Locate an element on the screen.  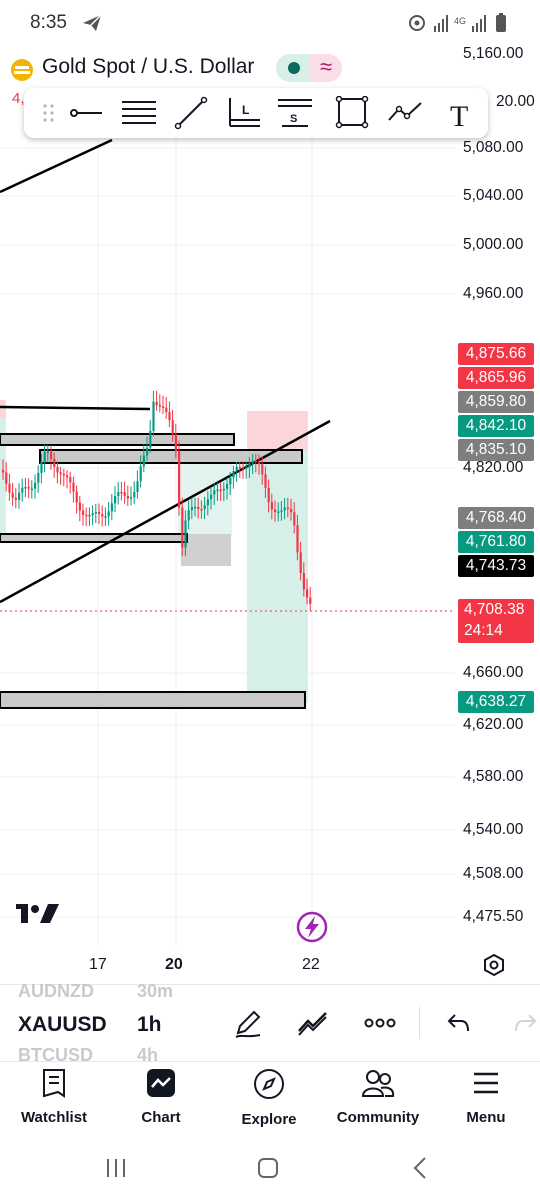
menu-icon is located at coordinates (486, 1083).